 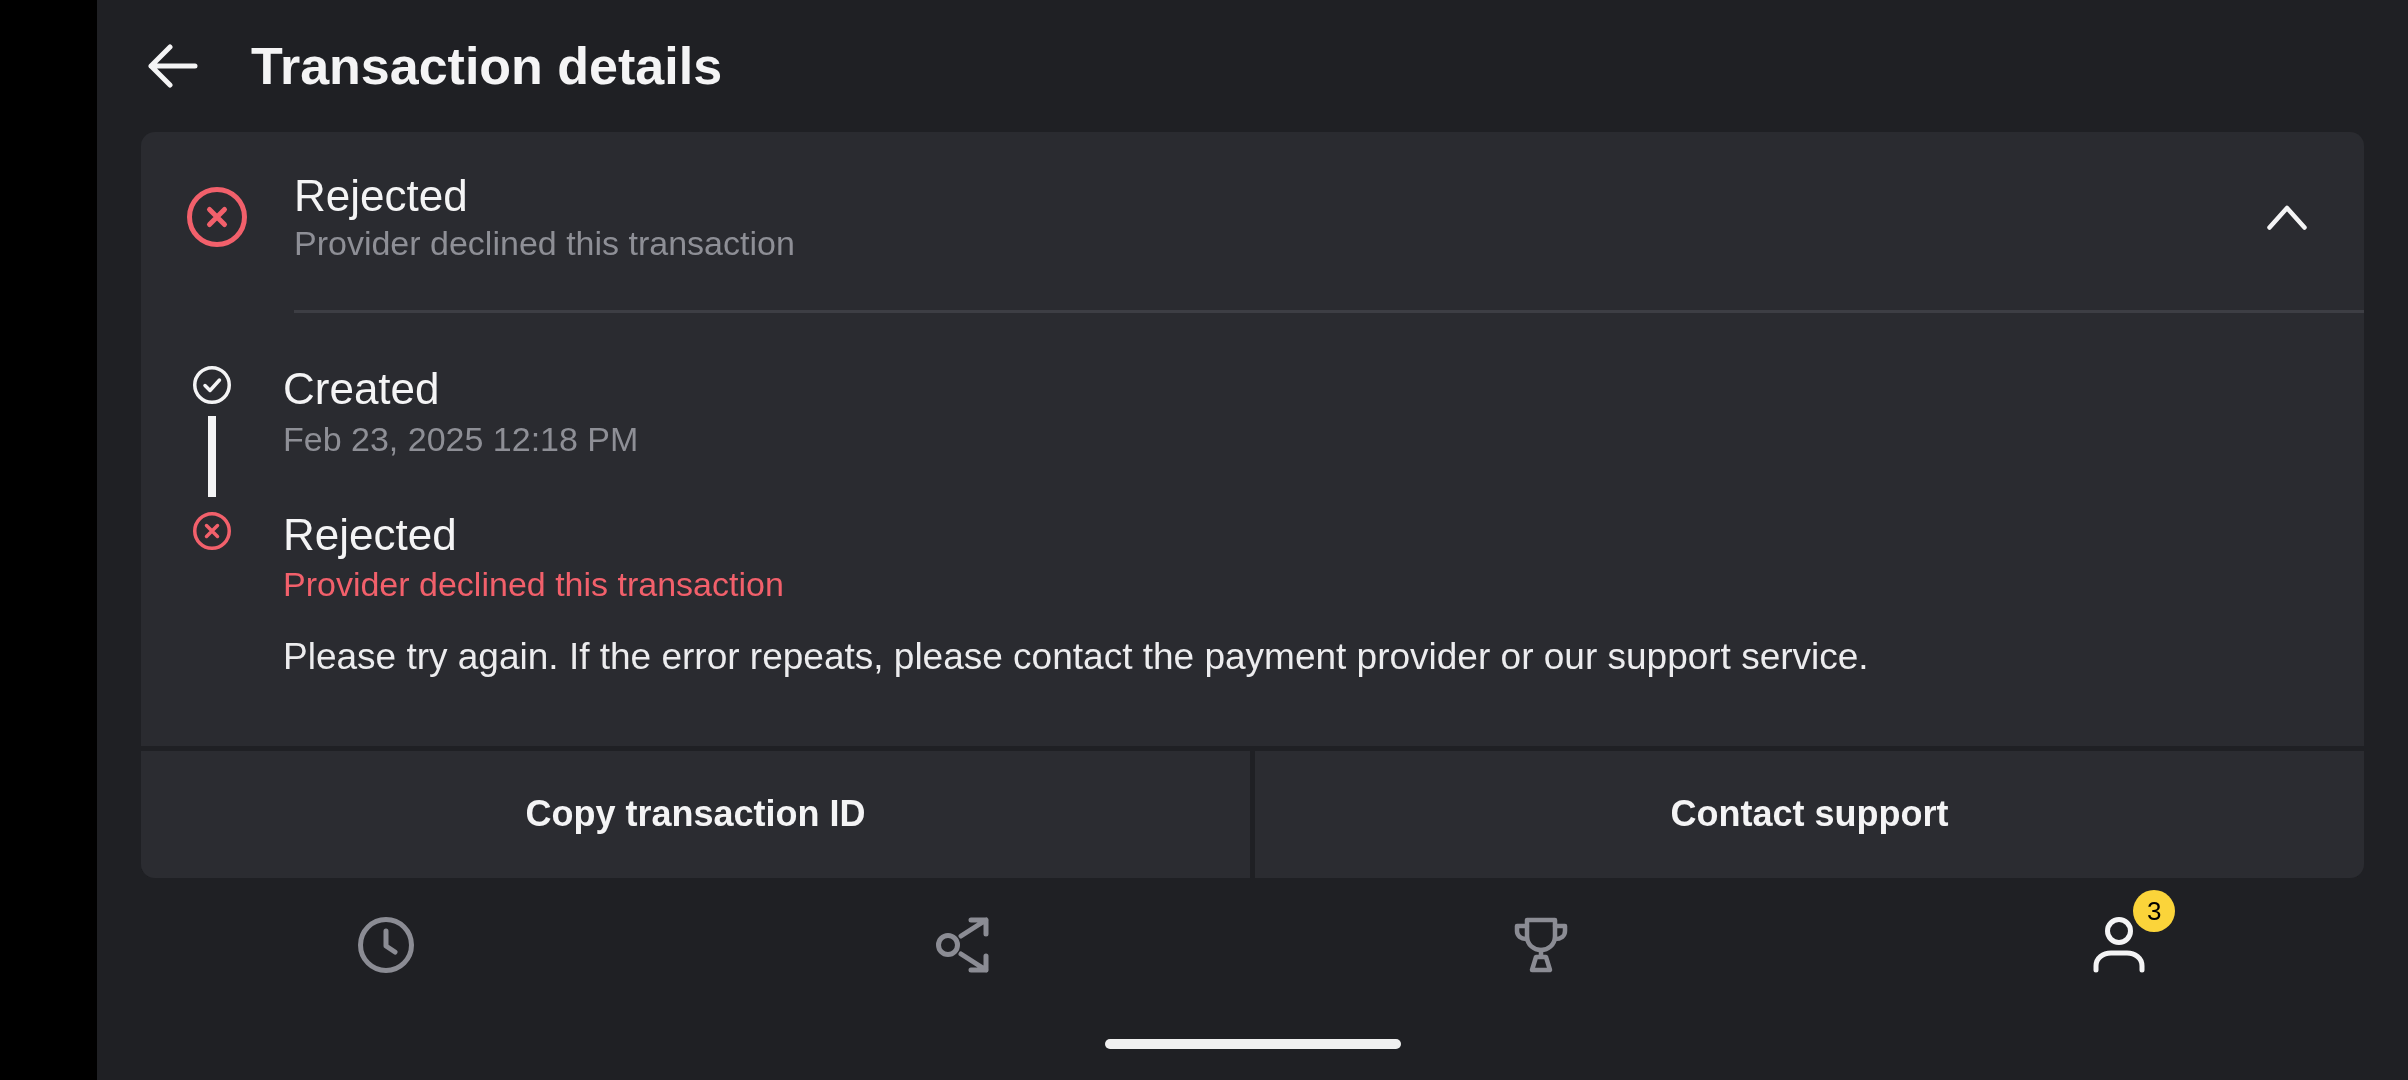 I want to click on event-title: Rejected, so click(x=370, y=534).